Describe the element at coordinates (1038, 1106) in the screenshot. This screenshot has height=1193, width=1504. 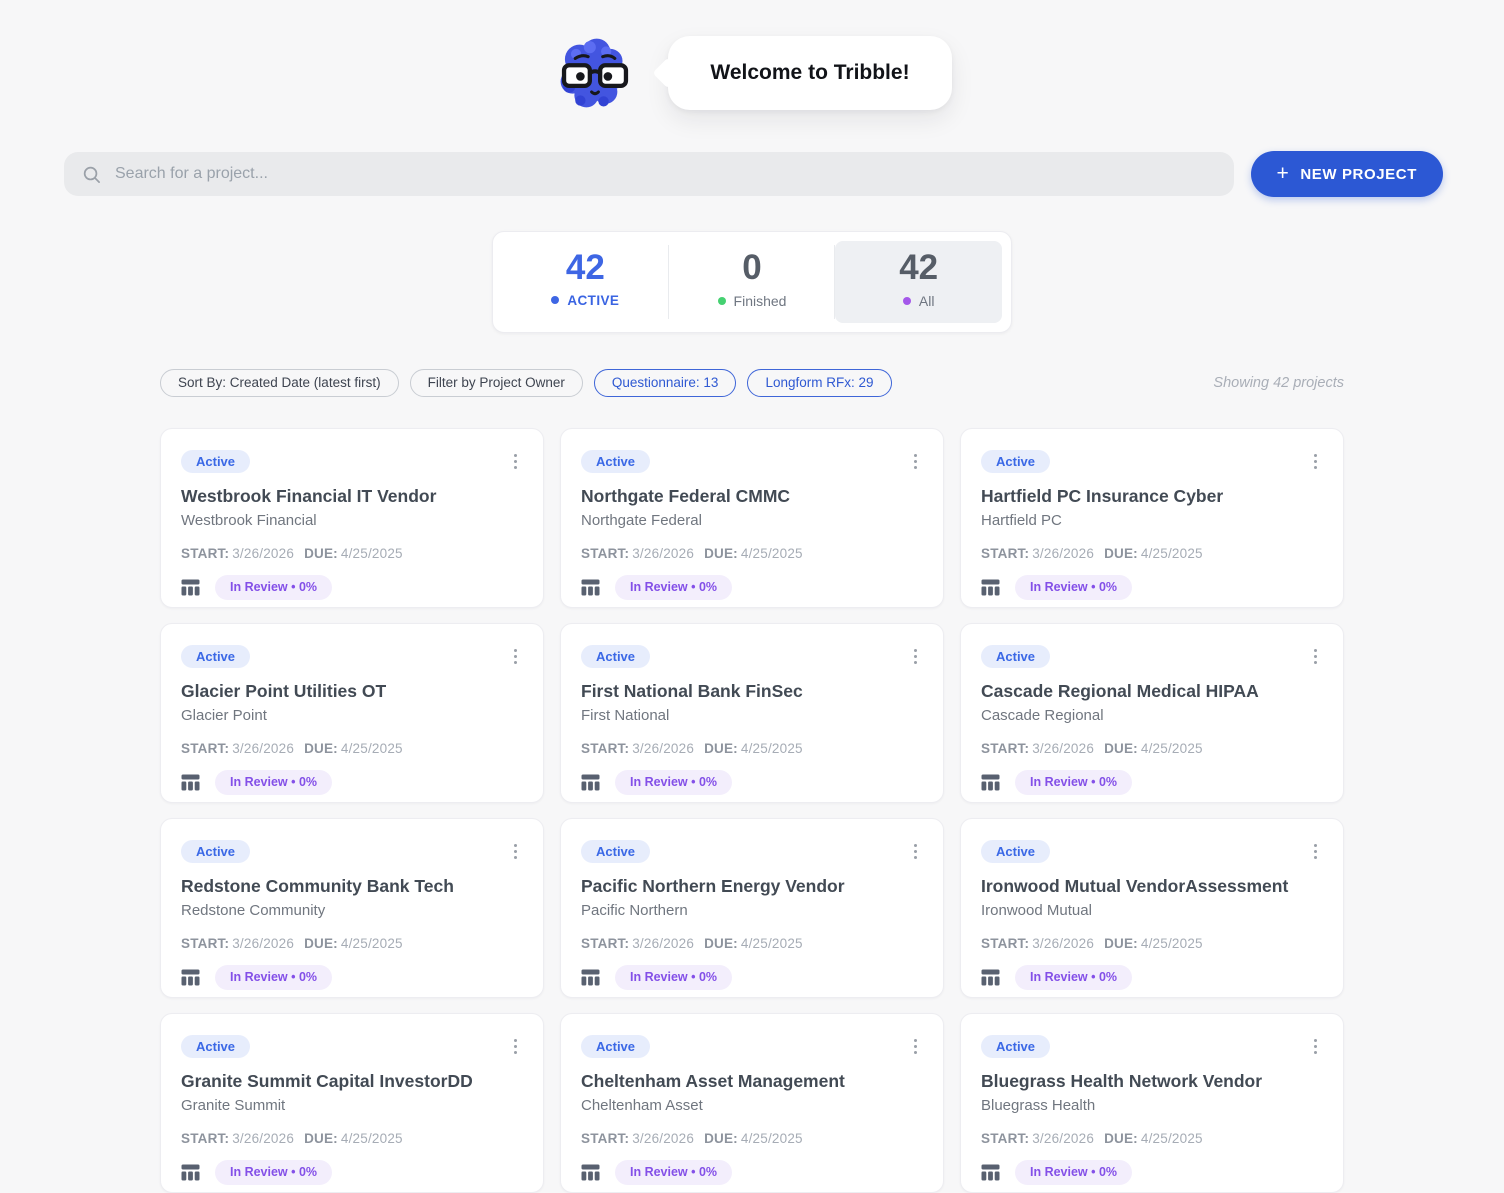
I see `project-company: Bluegrass Health` at that location.